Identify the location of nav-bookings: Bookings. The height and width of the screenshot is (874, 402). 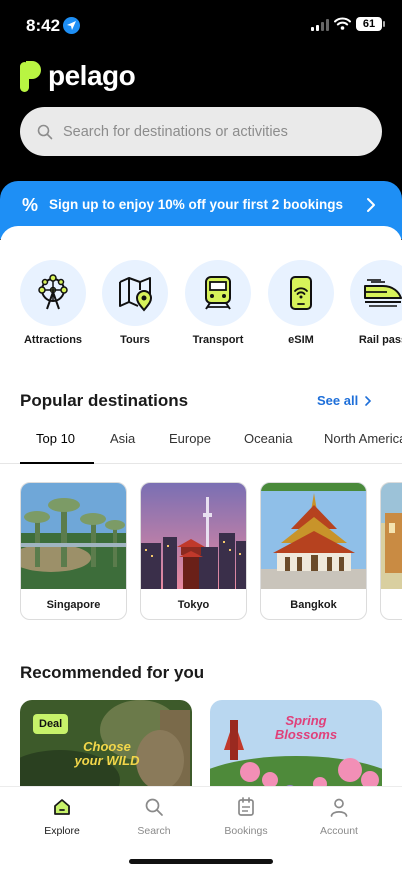
(246, 817).